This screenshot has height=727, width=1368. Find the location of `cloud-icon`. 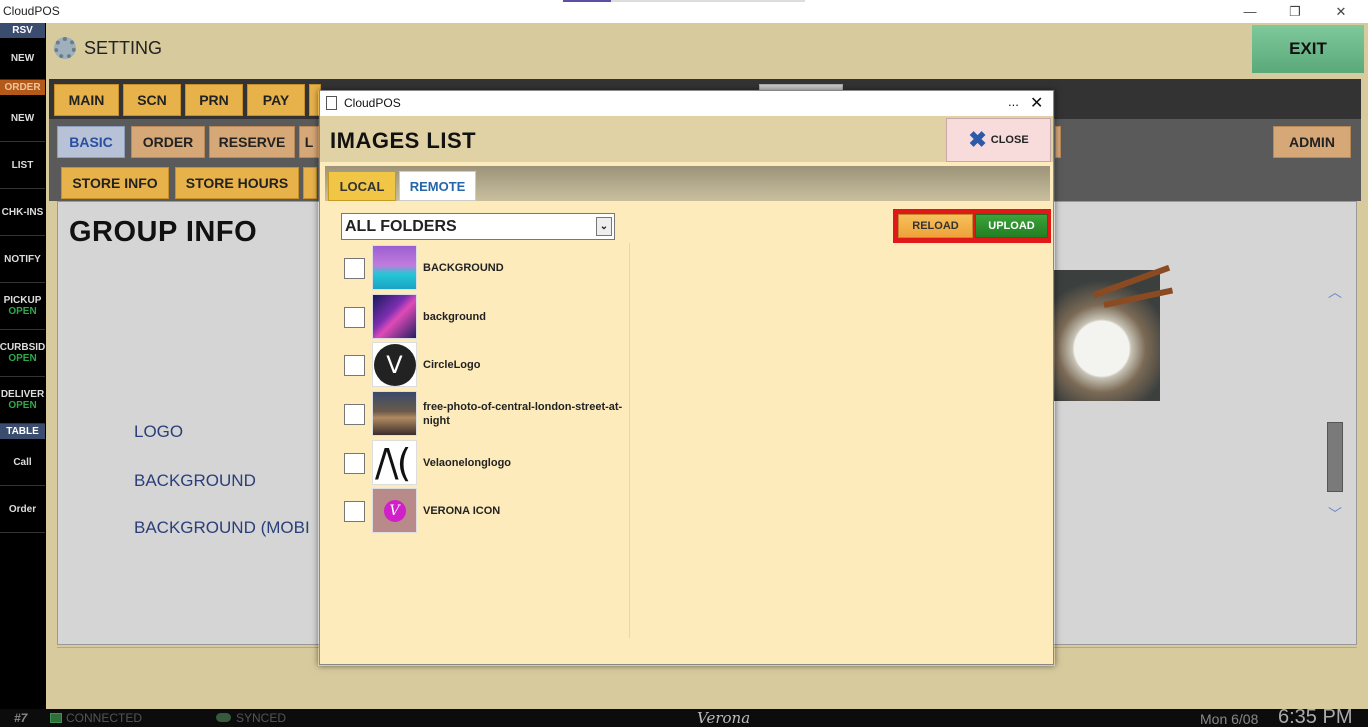

cloud-icon is located at coordinates (223, 717).